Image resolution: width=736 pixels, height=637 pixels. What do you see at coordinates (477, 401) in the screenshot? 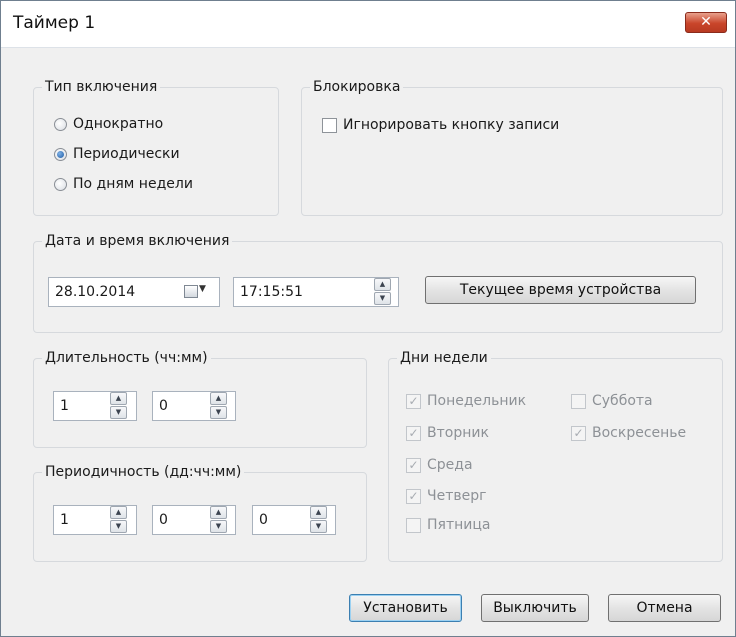
I see `checkbox-monday-label: Понедельник` at bounding box center [477, 401].